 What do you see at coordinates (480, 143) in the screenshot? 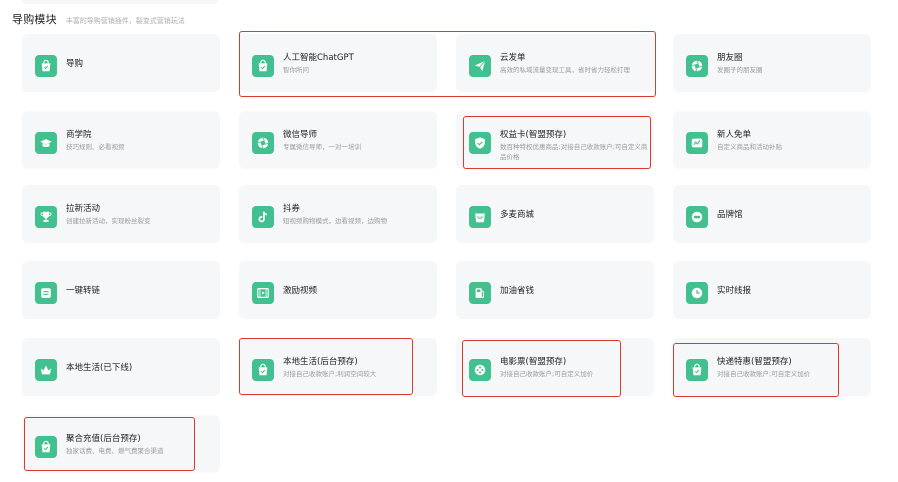
I see `shield-check-icon` at bounding box center [480, 143].